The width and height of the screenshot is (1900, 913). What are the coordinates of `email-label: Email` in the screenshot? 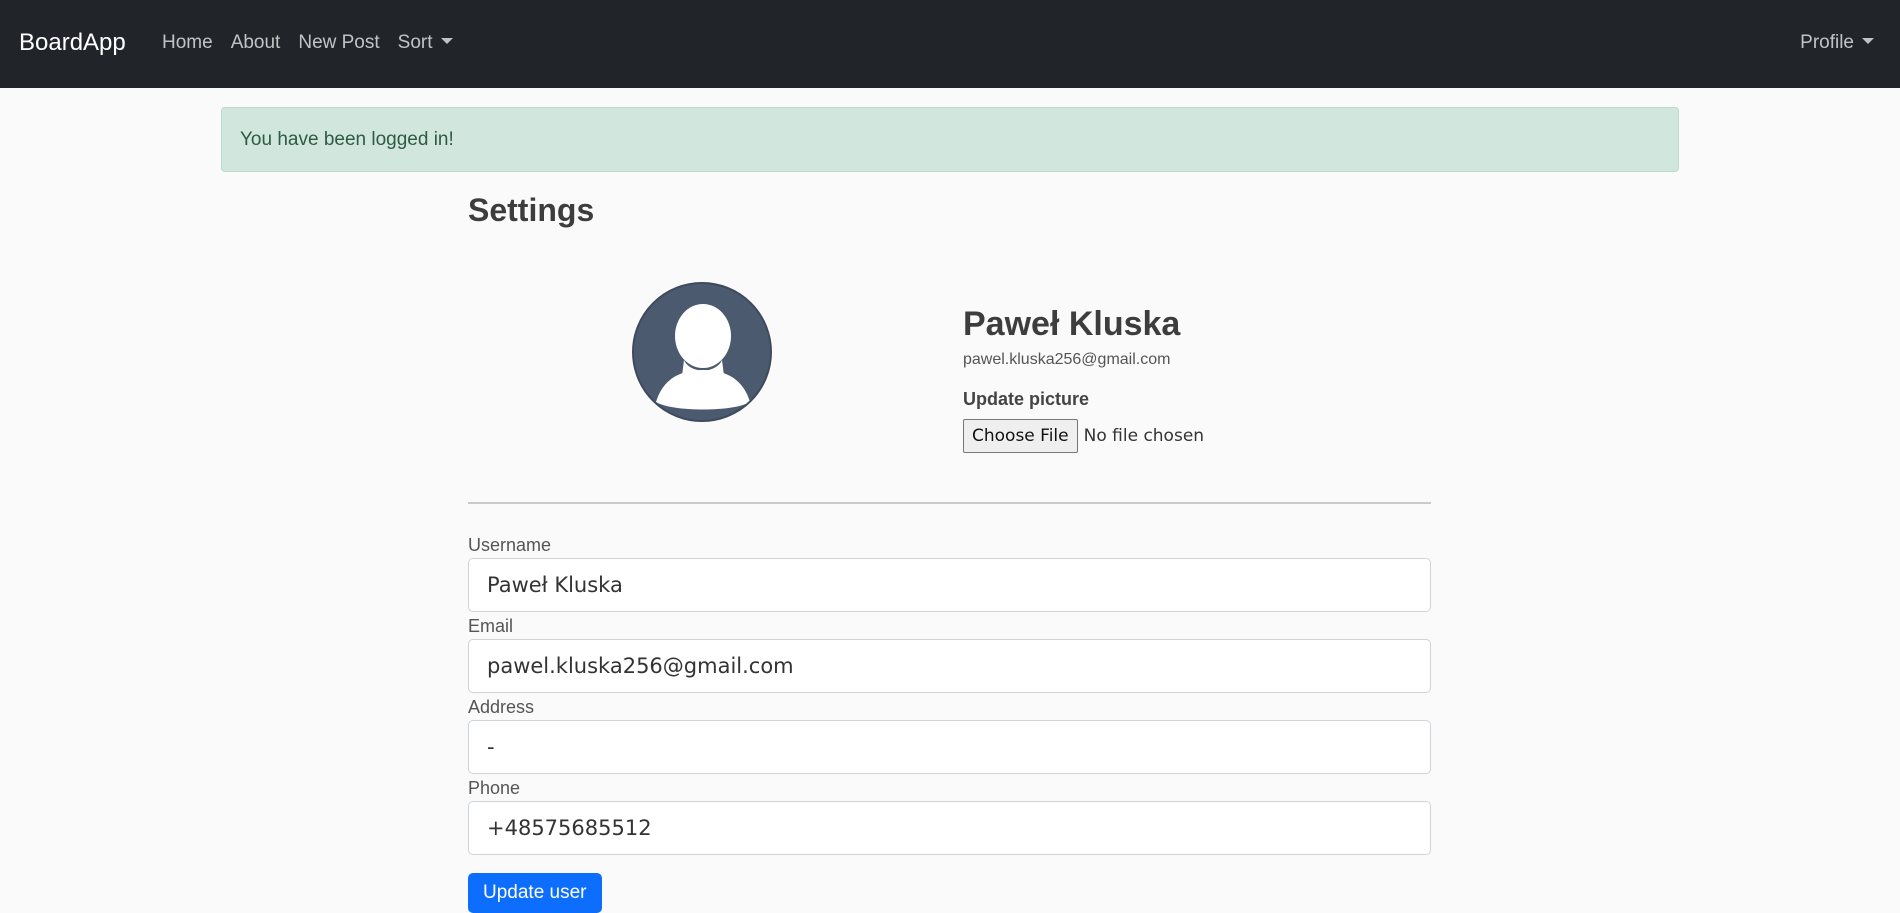 It's located at (491, 626).